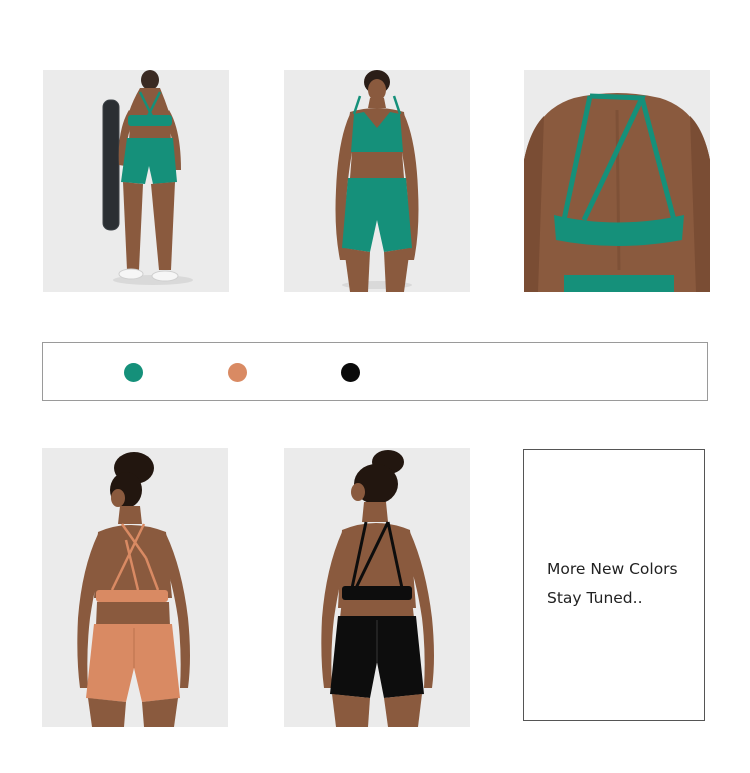 This screenshot has height=773, width=750. I want to click on photo-teal-bra-back-closeup, so click(617, 181).